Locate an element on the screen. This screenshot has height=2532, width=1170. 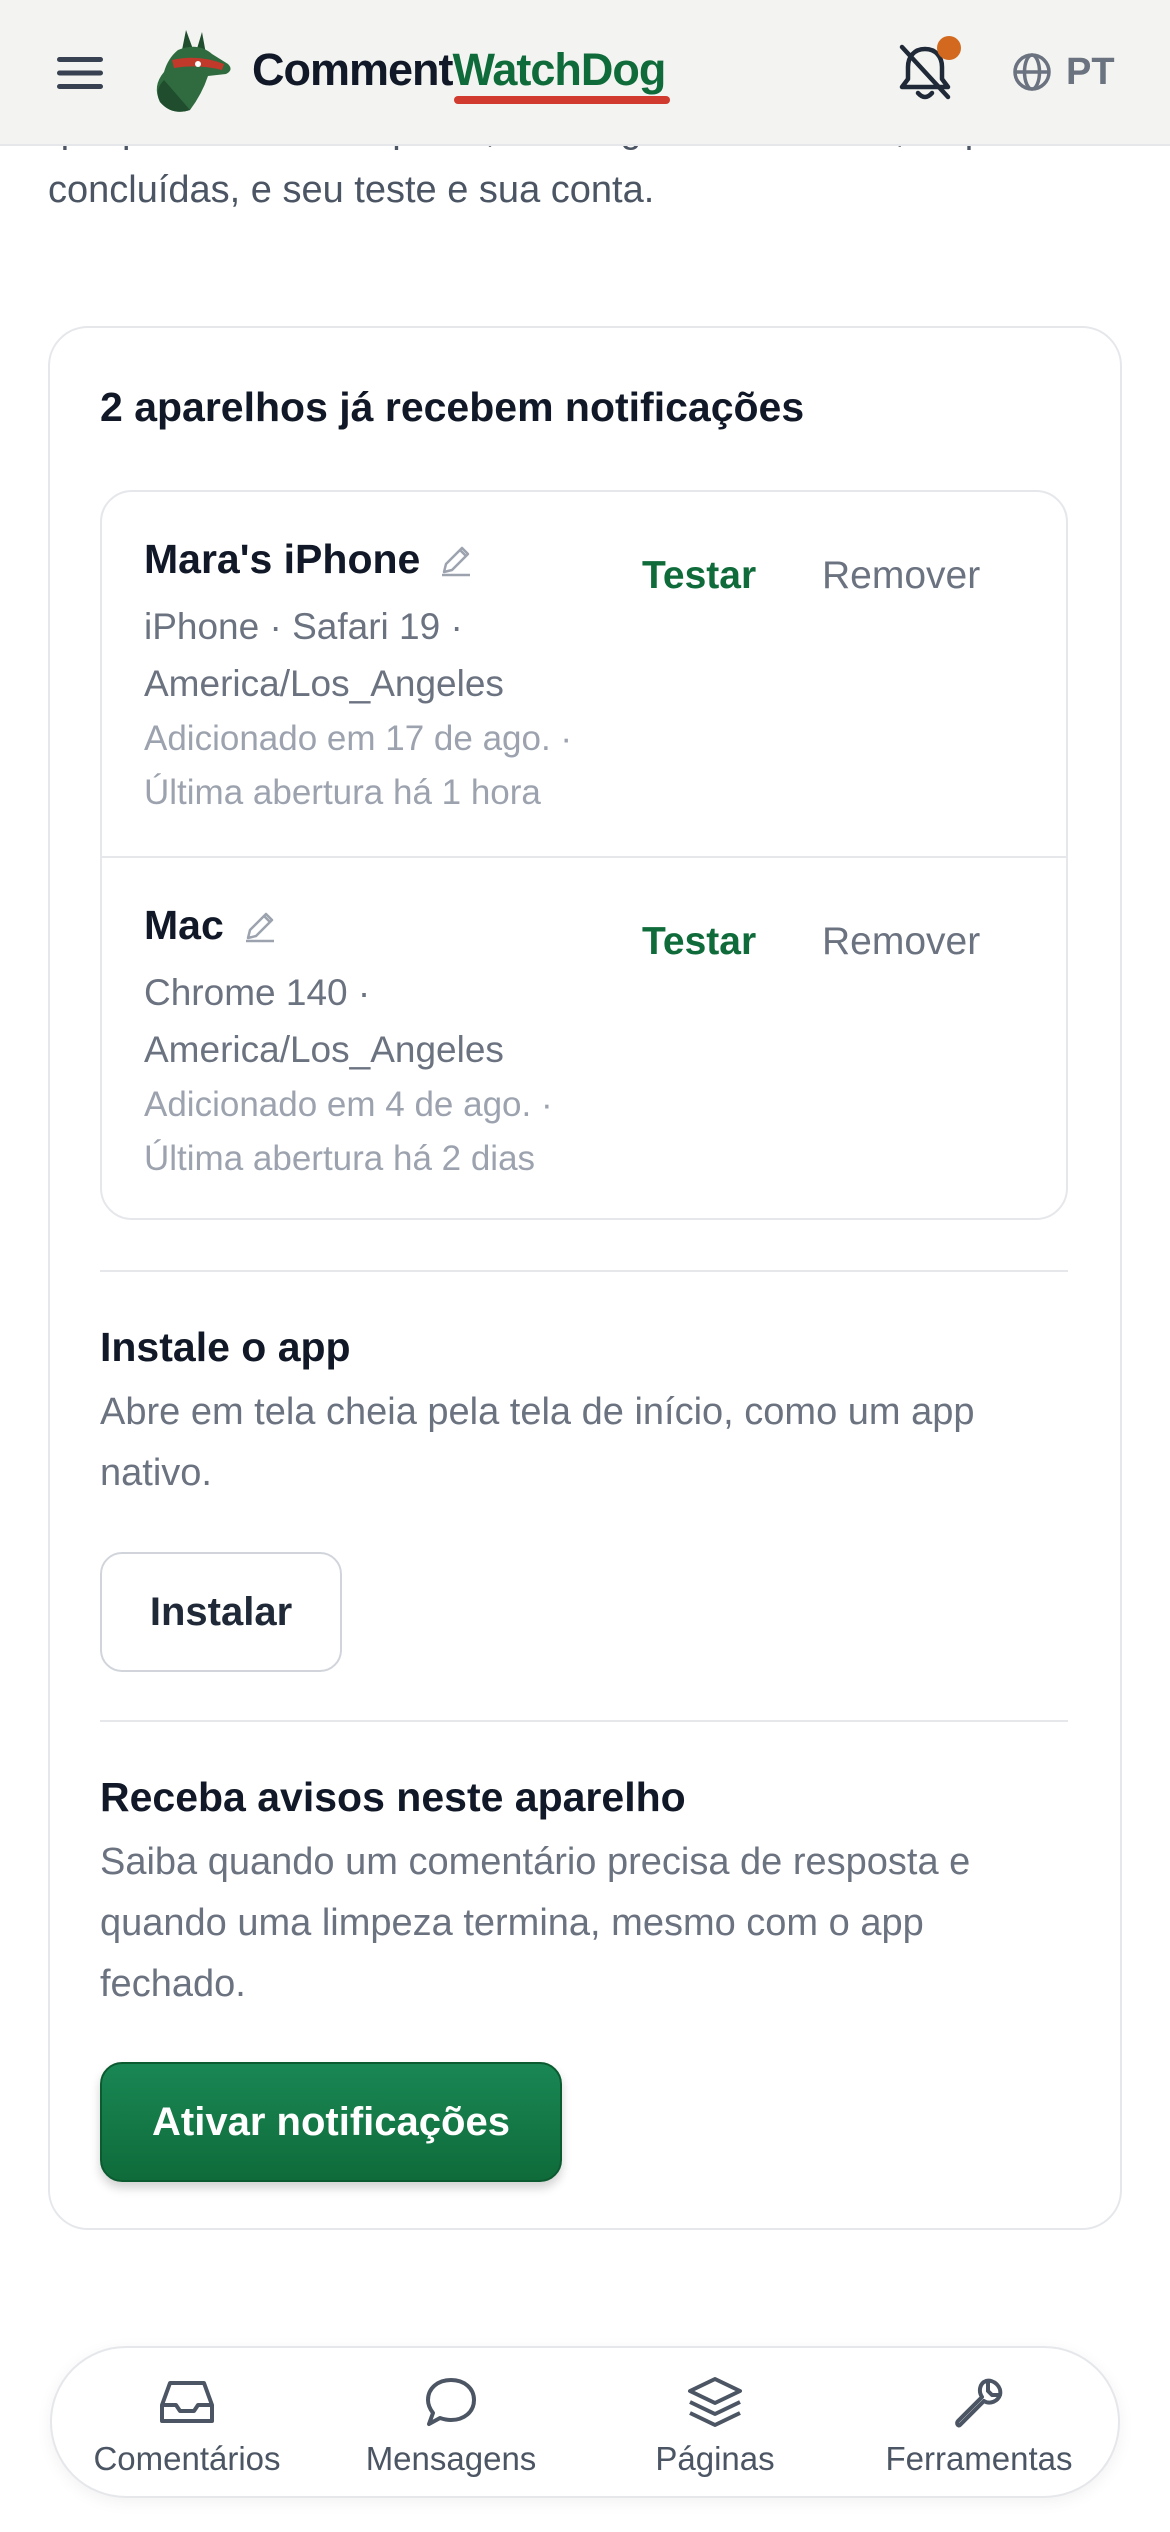
chat-bubble-icon is located at coordinates (451, 2402).